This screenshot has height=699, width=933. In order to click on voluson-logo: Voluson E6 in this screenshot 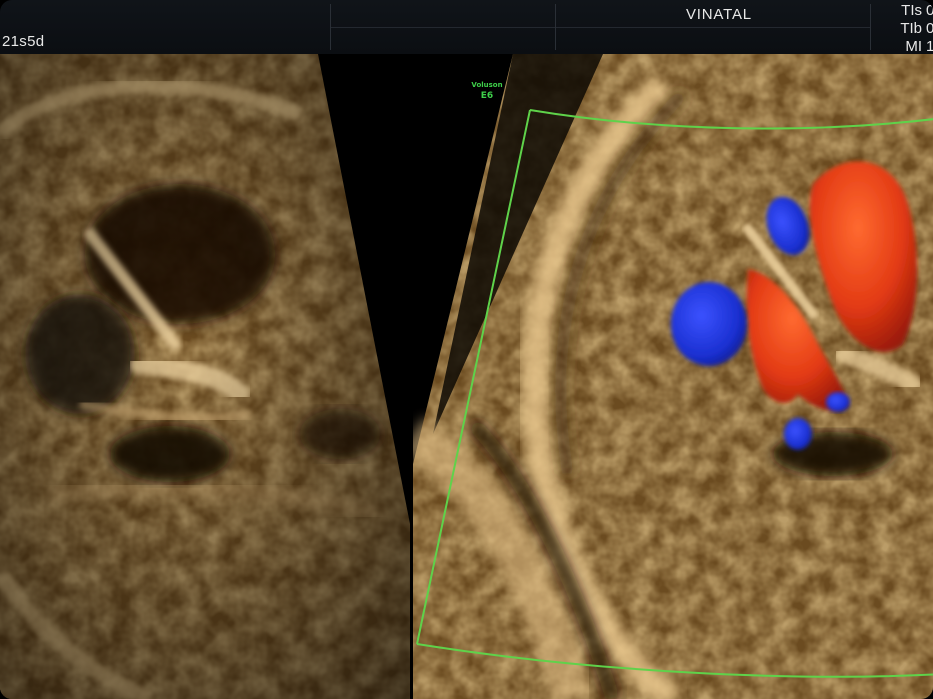, I will do `click(487, 90)`.